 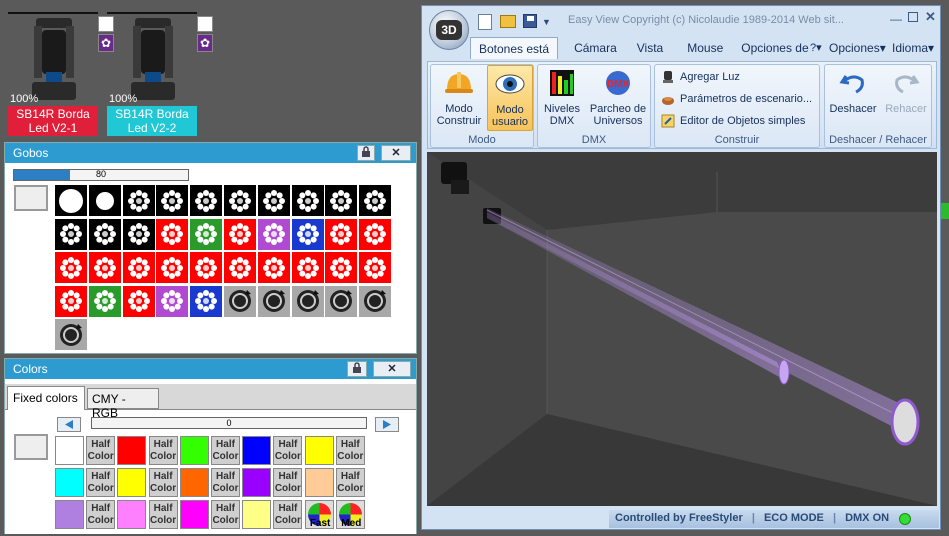 What do you see at coordinates (906, 91) in the screenshot?
I see `rehacer-button: Rehacer` at bounding box center [906, 91].